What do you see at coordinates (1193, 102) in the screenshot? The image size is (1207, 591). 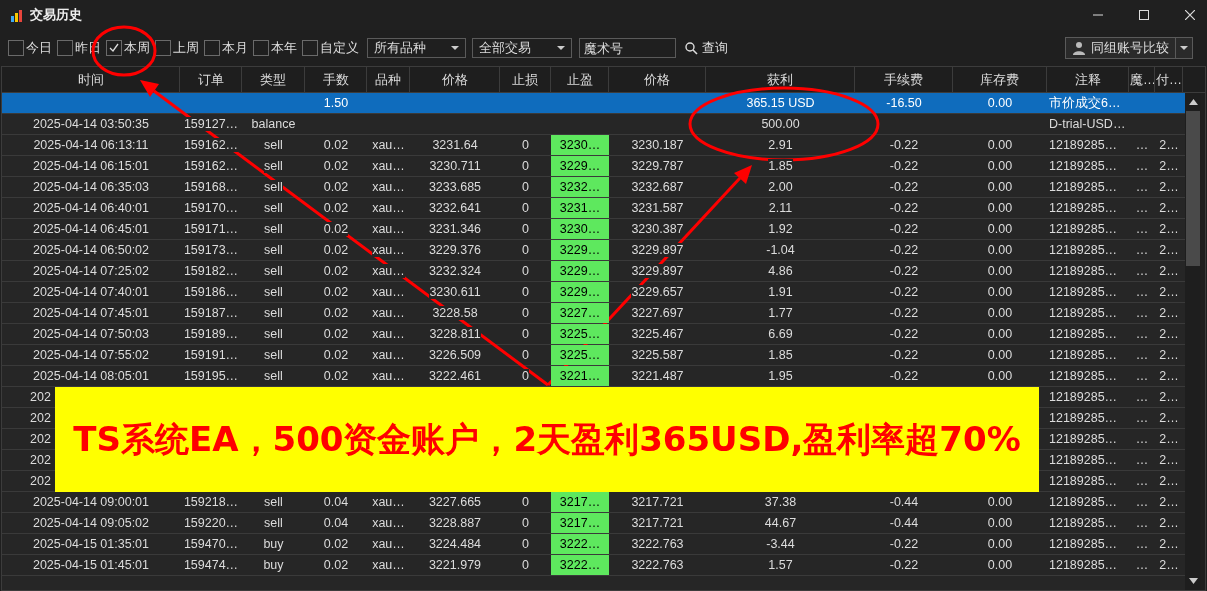 I see `scroll-up-icon` at bounding box center [1193, 102].